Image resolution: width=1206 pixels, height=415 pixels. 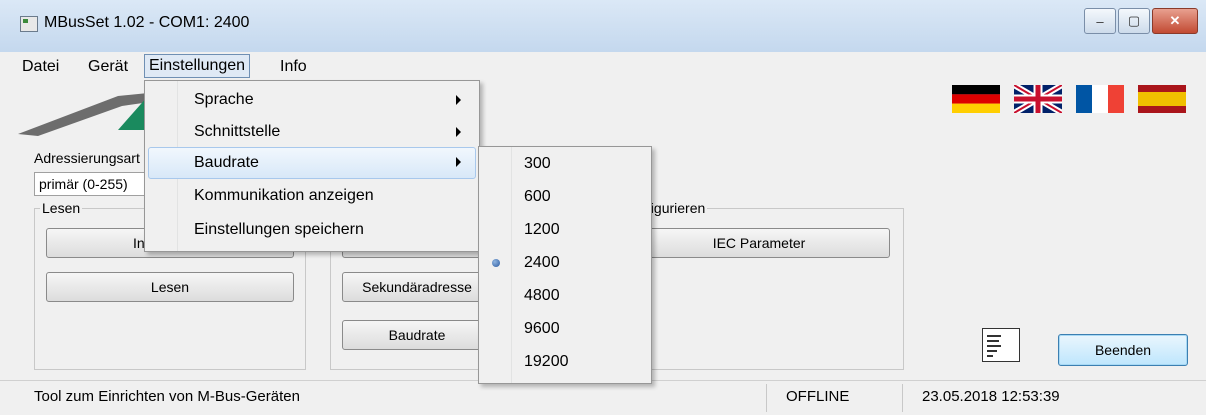 I want to click on spanish-flag-icon, so click(x=1162, y=99).